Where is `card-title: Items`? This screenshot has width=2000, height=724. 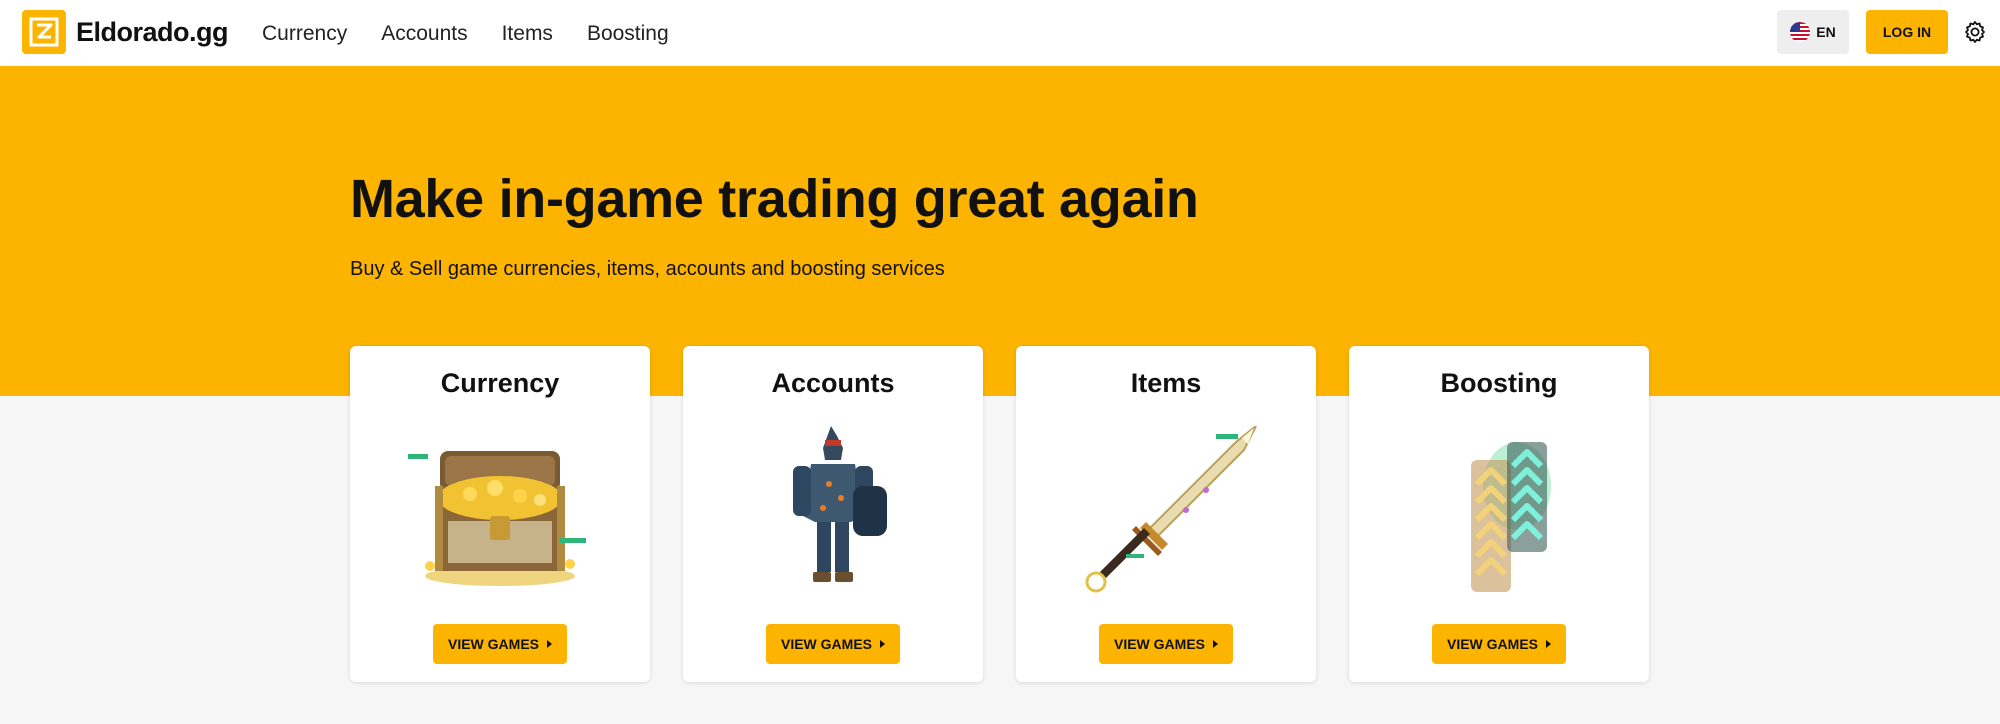
card-title: Items is located at coordinates (1166, 383).